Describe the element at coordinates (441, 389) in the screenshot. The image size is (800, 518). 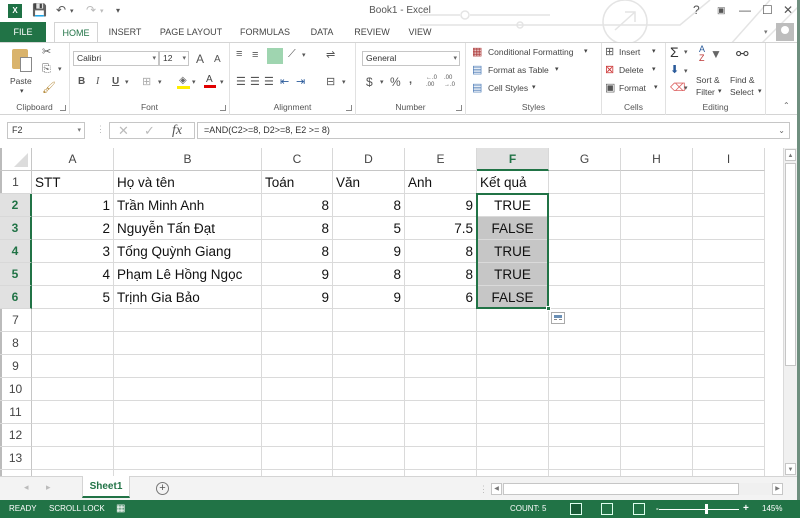
I see `cell-e10` at that location.